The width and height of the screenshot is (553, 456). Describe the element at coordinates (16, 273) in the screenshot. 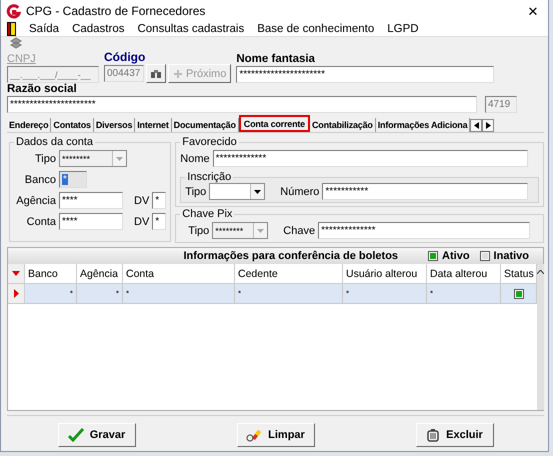

I see `sort-icon` at that location.